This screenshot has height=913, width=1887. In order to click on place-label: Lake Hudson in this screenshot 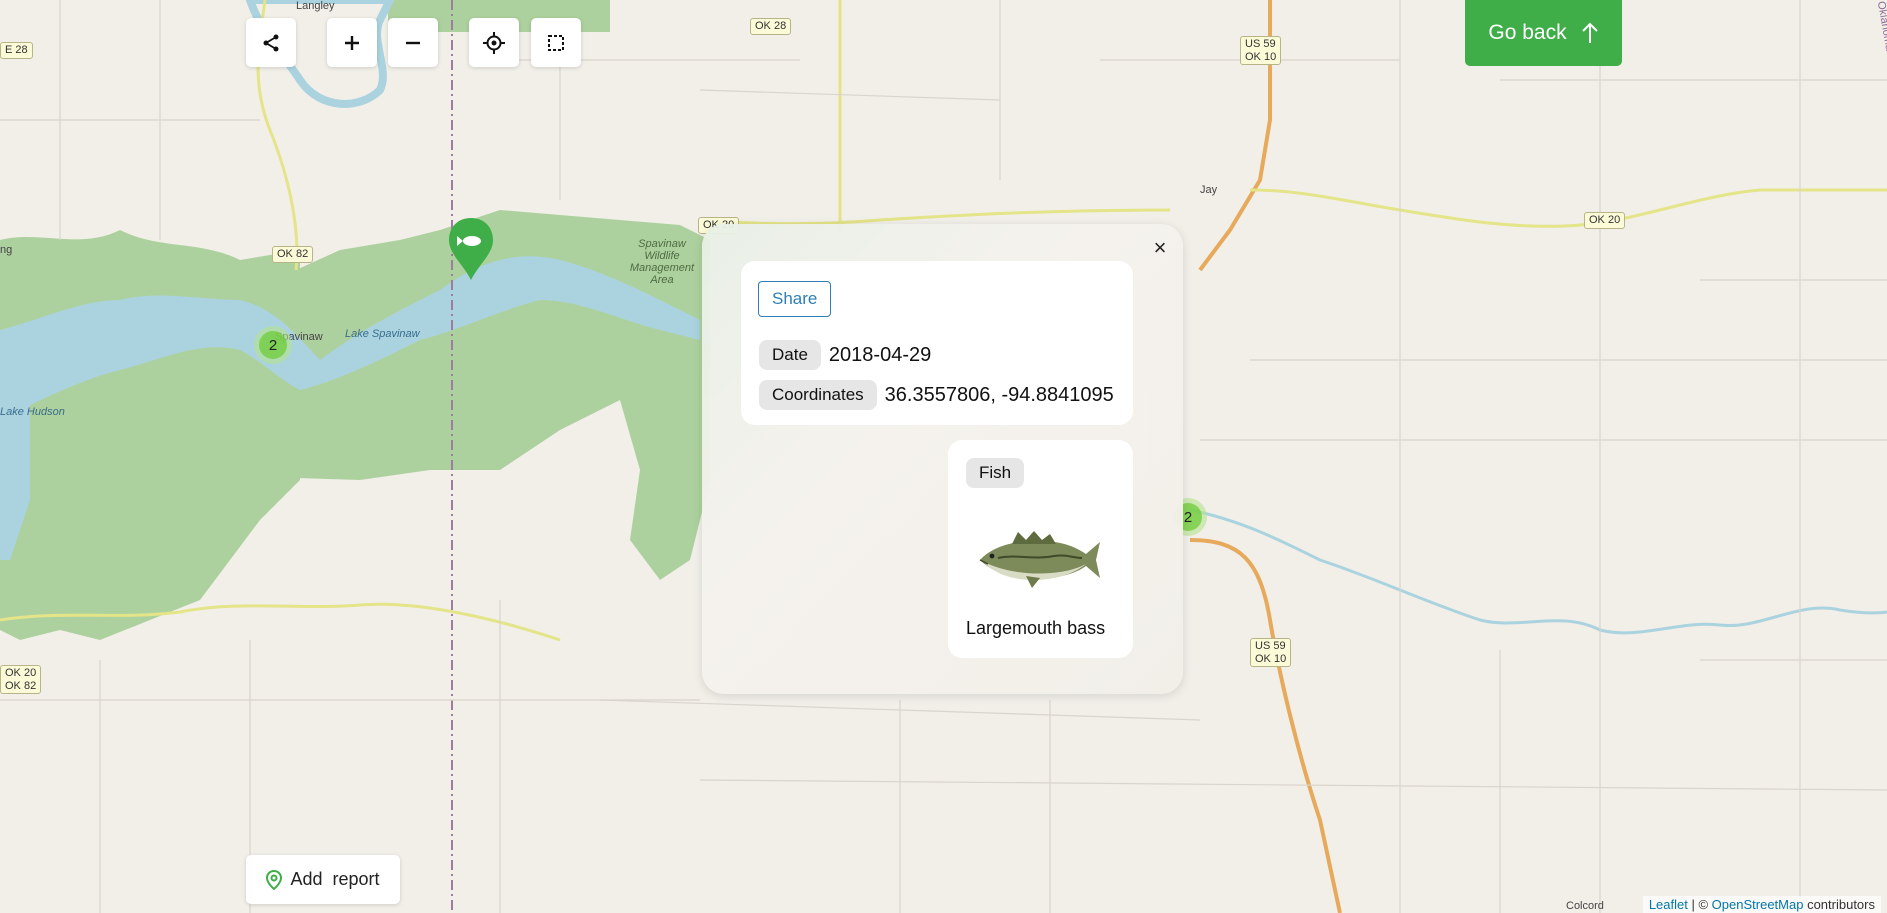, I will do `click(32, 412)`.